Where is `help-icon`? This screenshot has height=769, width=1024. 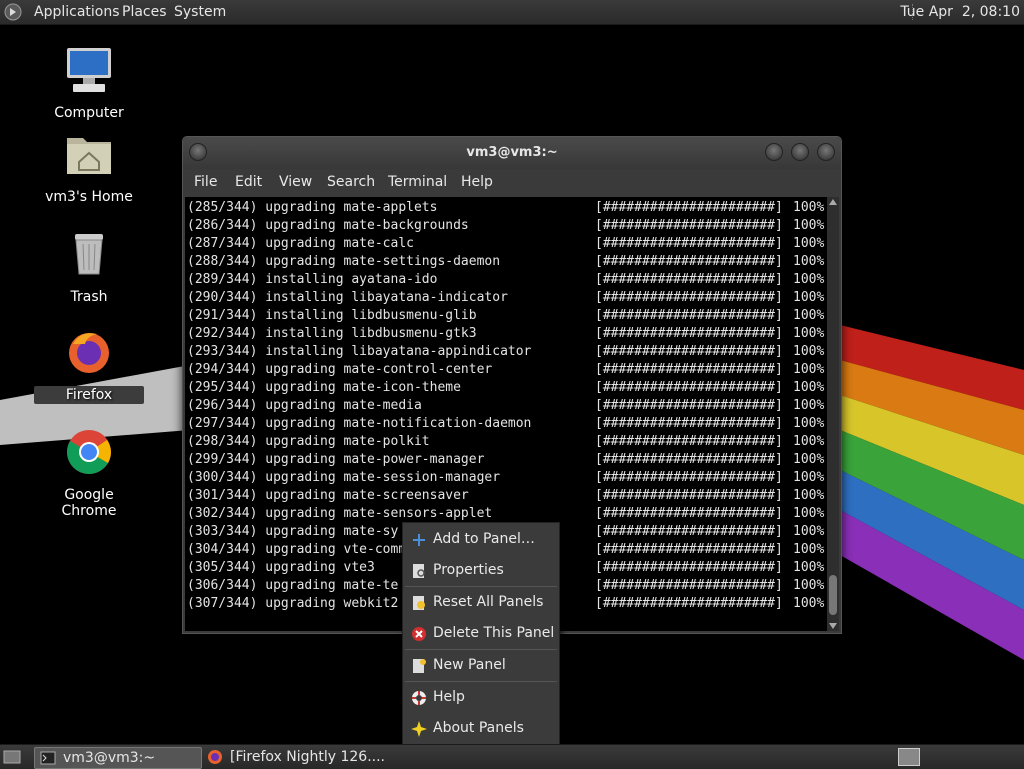
help-icon is located at coordinates (419, 698).